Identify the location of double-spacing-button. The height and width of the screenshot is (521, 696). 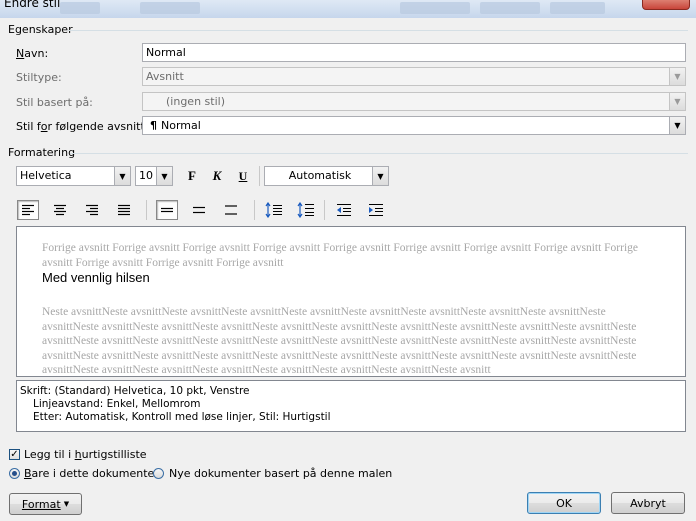
(231, 210).